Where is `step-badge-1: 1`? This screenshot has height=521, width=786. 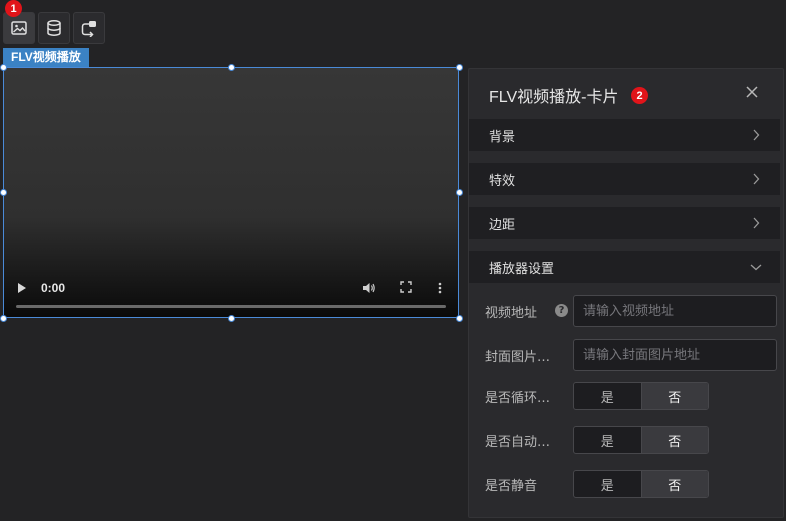 step-badge-1: 1 is located at coordinates (13, 8).